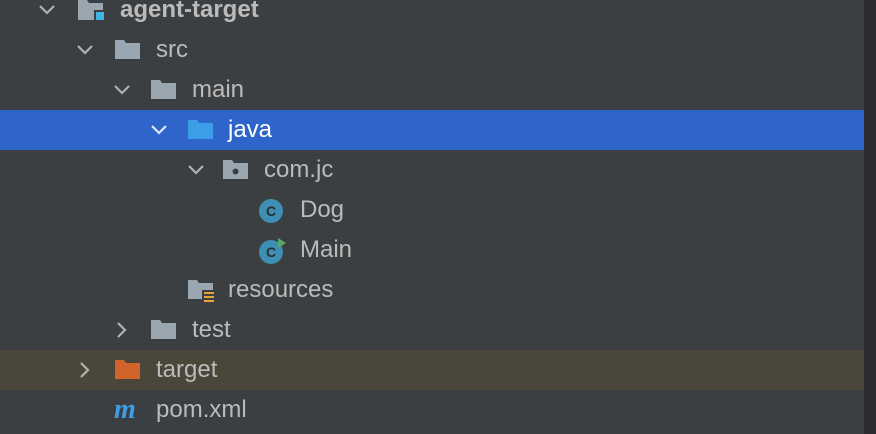 This screenshot has width=876, height=434. What do you see at coordinates (432, 330) in the screenshot?
I see `tree-item-test: test` at bounding box center [432, 330].